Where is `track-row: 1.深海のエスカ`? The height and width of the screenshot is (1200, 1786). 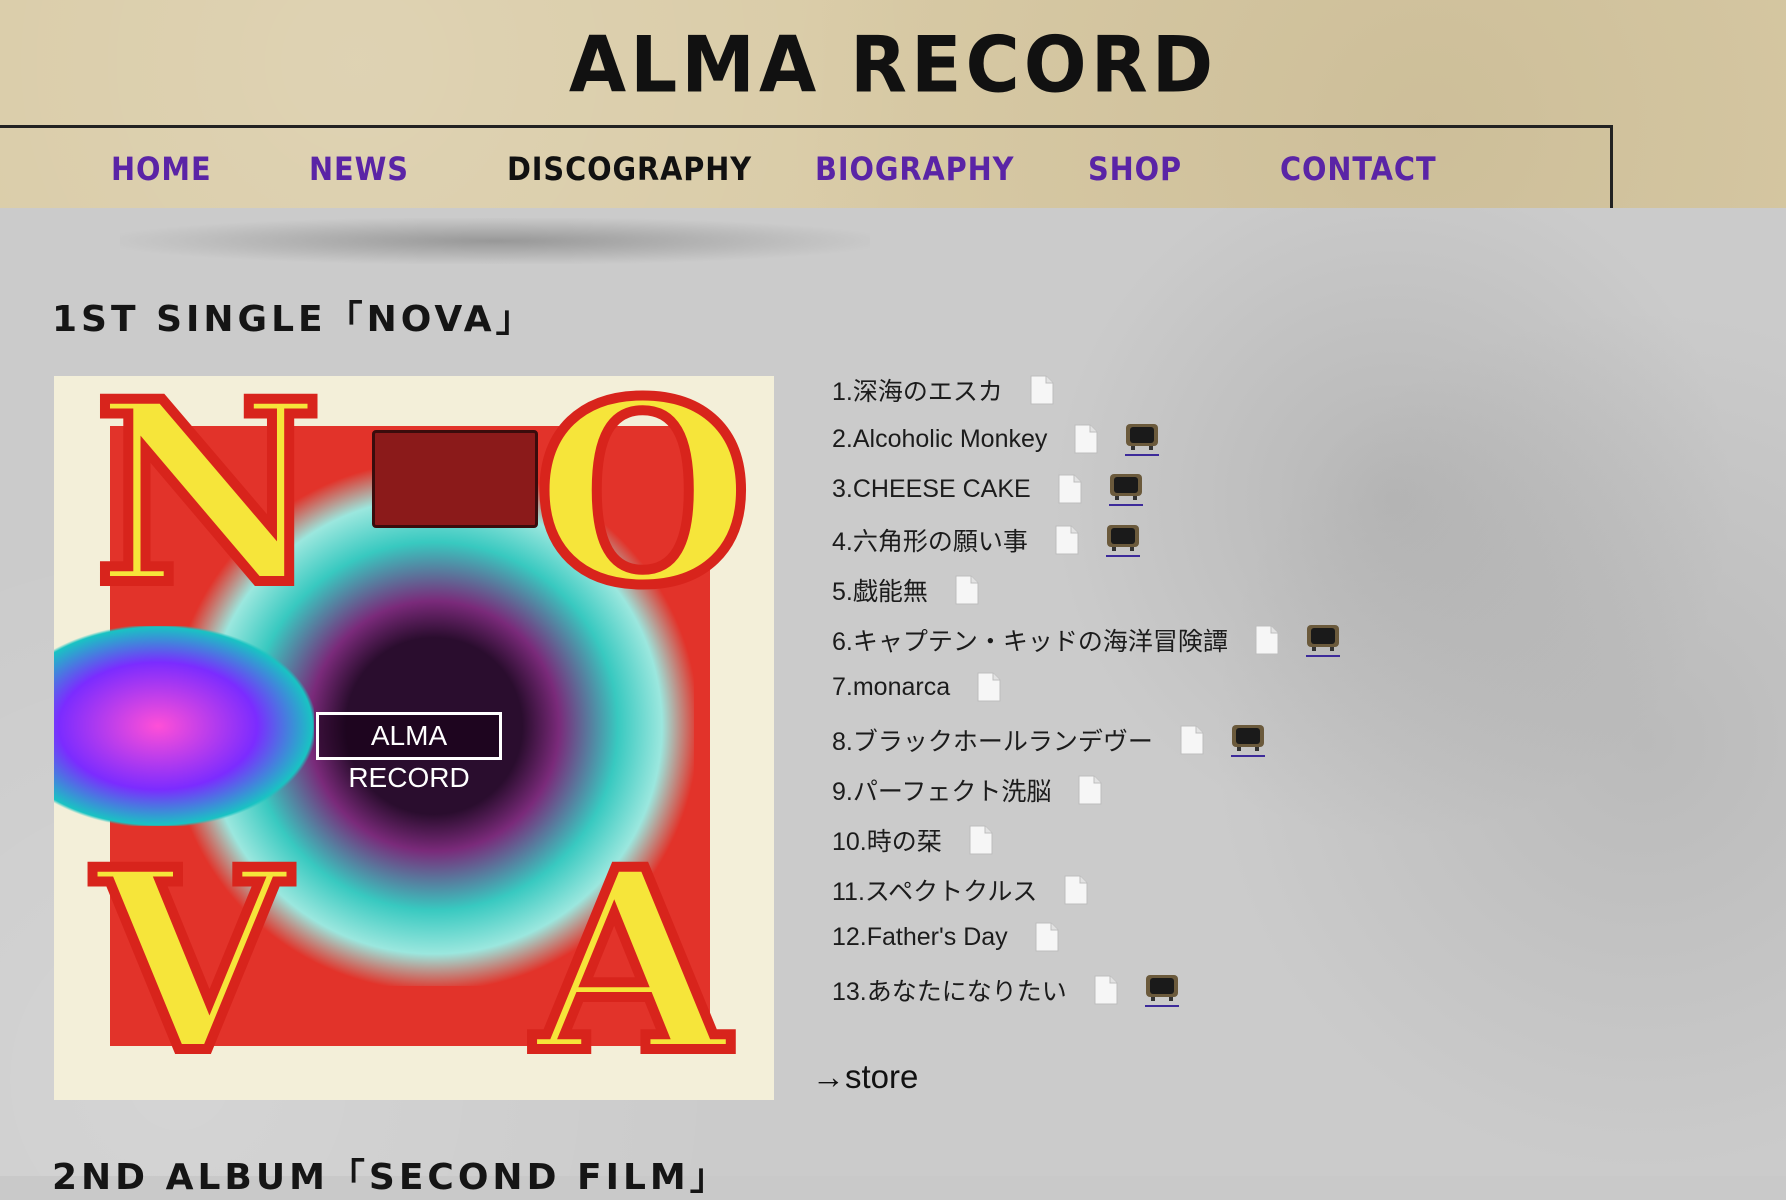
track-row: 1.深海のエスカ is located at coordinates (943, 392).